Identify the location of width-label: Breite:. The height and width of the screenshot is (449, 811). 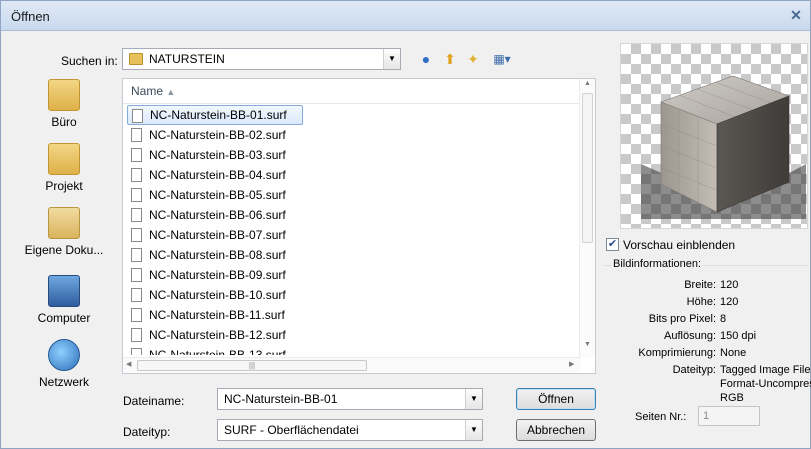
(700, 285).